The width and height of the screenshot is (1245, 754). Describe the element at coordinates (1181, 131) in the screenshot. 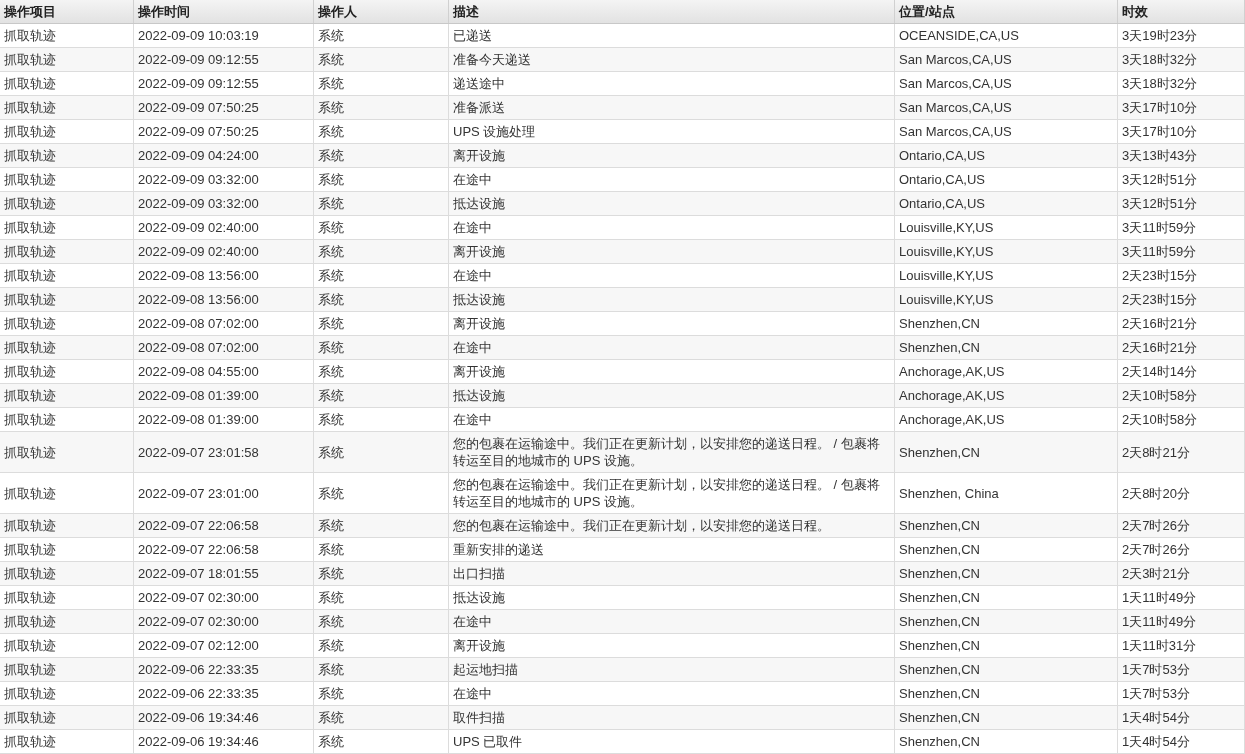

I see `table-cell: 3天17时10分` at that location.